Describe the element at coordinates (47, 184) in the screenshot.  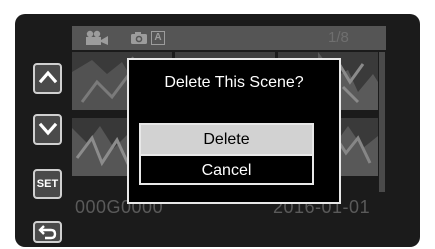
I see `set-button: SET` at that location.